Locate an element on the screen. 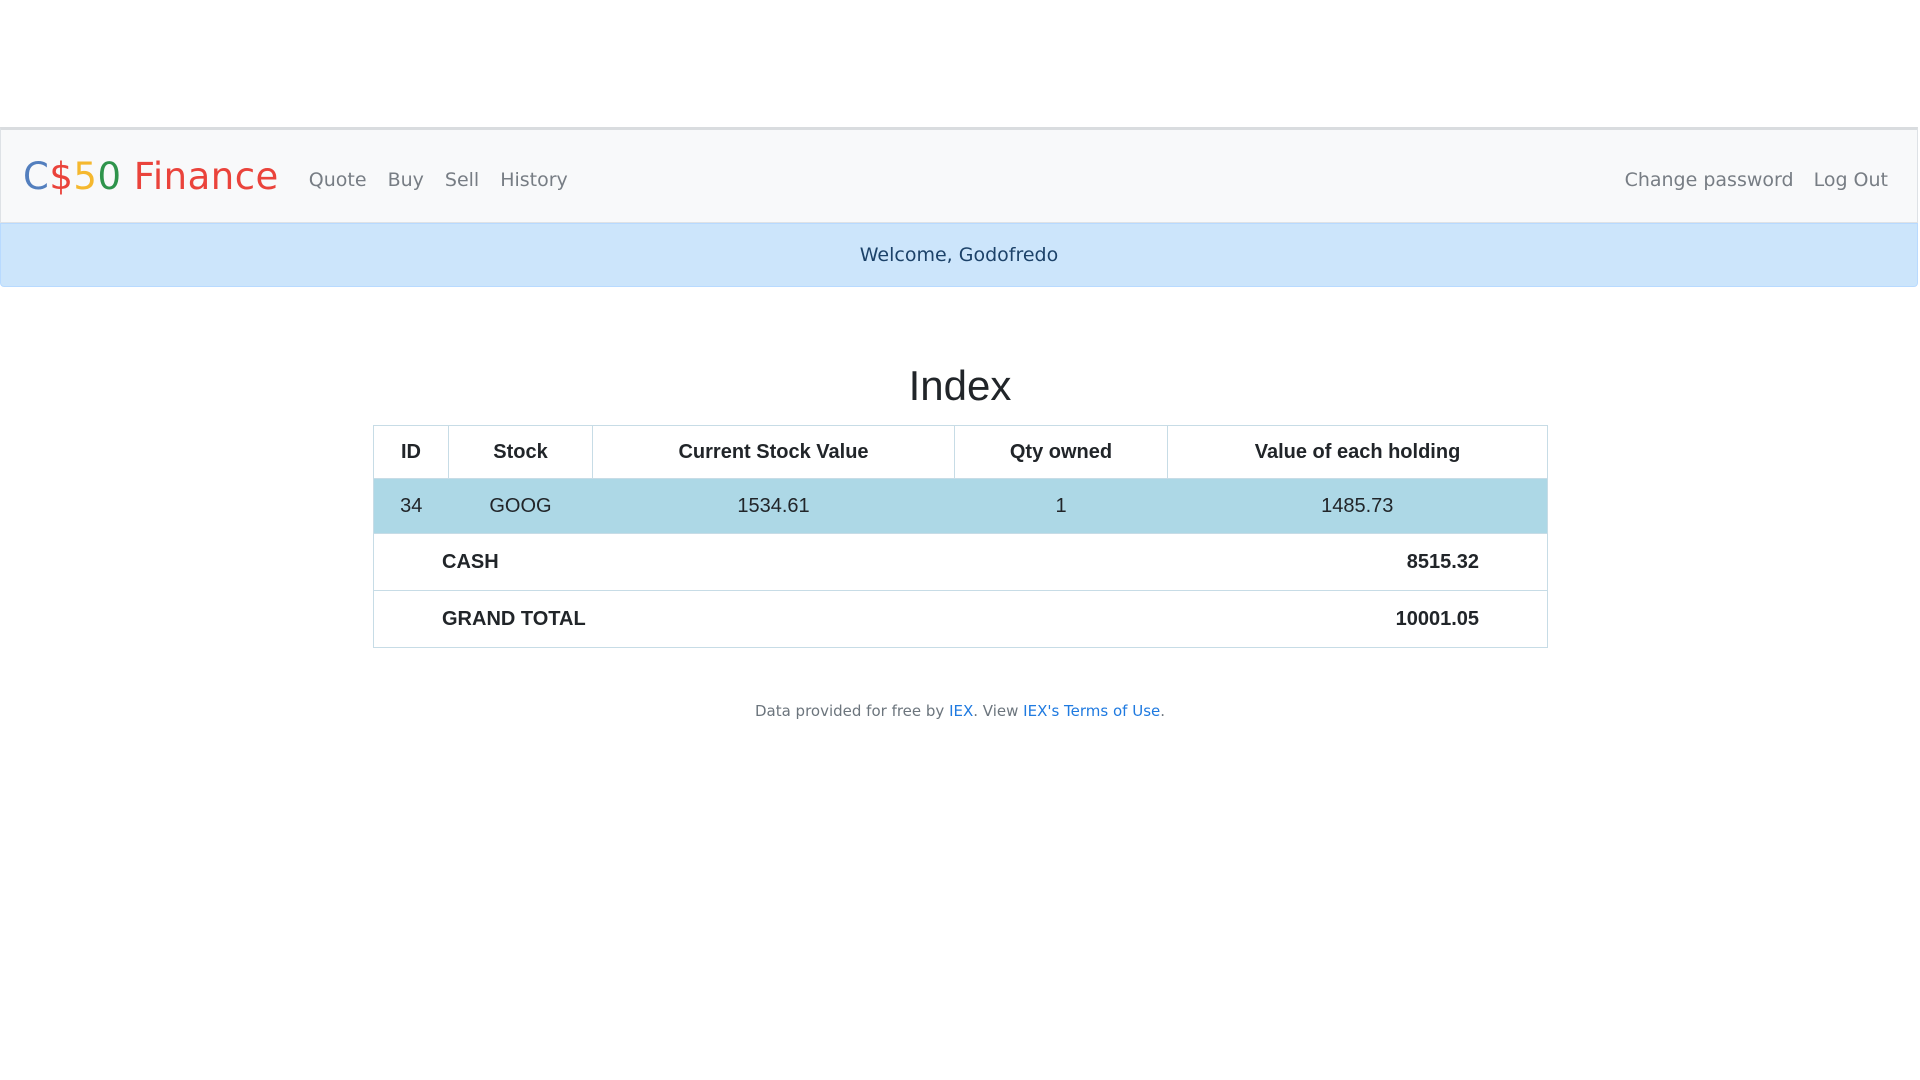 The image size is (1920, 1080). brand-word-finance: Finance is located at coordinates (200, 176).